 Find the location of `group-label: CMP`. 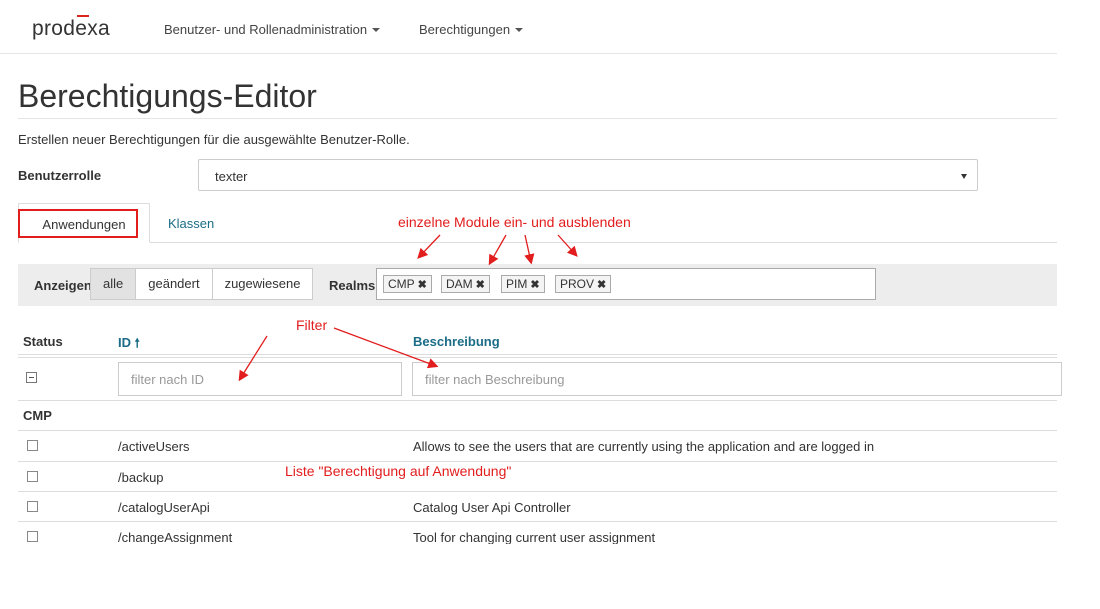

group-label: CMP is located at coordinates (37, 415).